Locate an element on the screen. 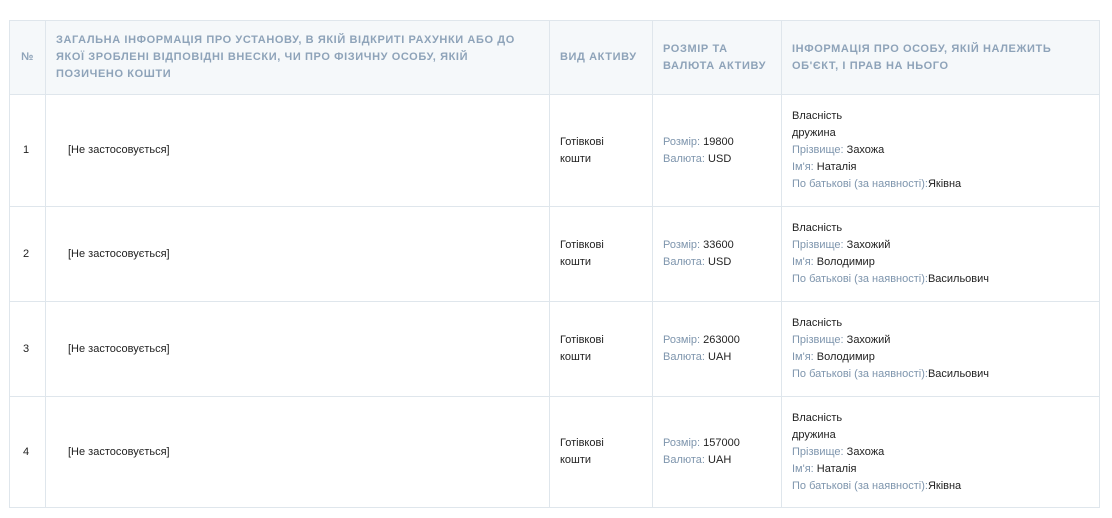  size-currency-cell: Розмір: 33600 Валюта: USD is located at coordinates (717, 254).